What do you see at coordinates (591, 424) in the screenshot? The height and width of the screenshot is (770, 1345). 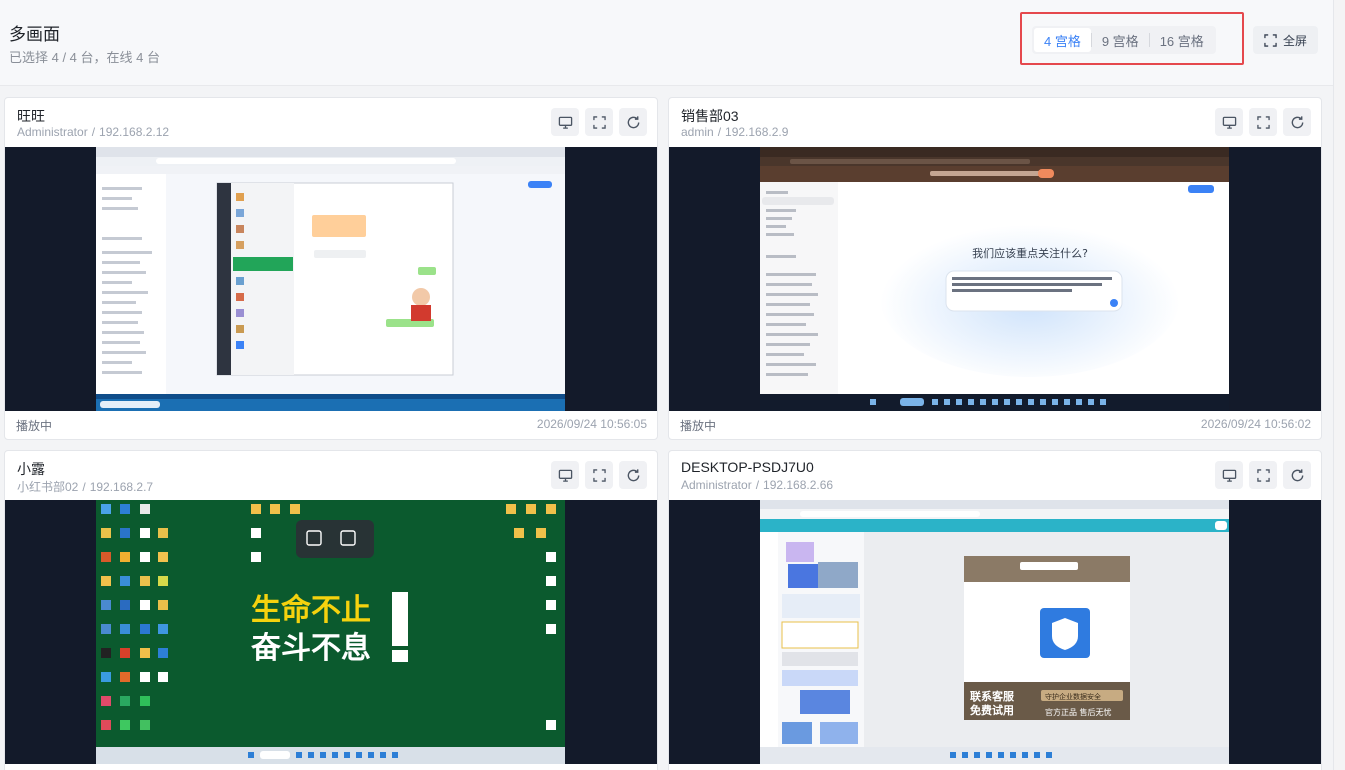 I see `timestamp: 2026/09/24 10:56:05` at bounding box center [591, 424].